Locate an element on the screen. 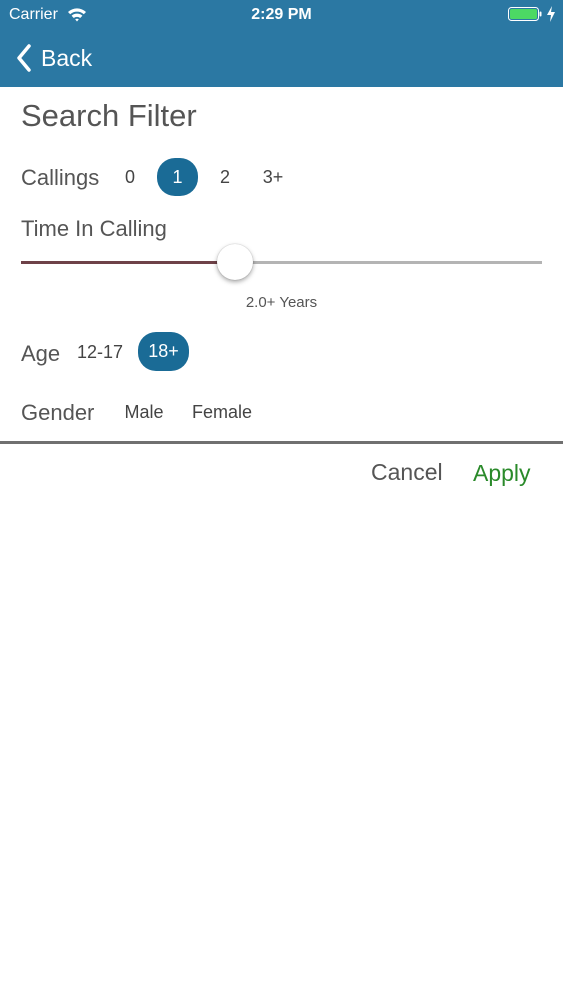 The height and width of the screenshot is (1000, 563). charging-bolt-icon is located at coordinates (551, 14).